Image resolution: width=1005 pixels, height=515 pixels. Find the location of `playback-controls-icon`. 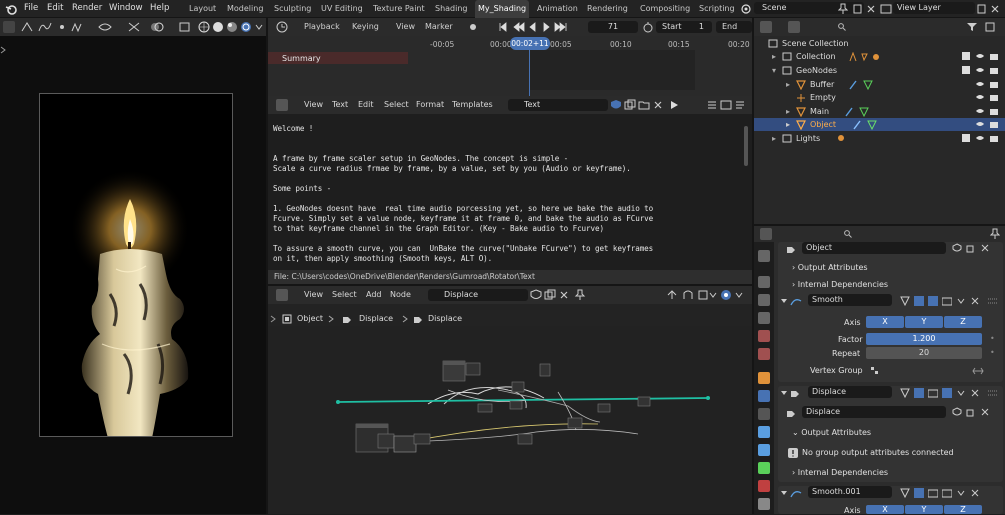

playback-controls-icon is located at coordinates (537, 27).